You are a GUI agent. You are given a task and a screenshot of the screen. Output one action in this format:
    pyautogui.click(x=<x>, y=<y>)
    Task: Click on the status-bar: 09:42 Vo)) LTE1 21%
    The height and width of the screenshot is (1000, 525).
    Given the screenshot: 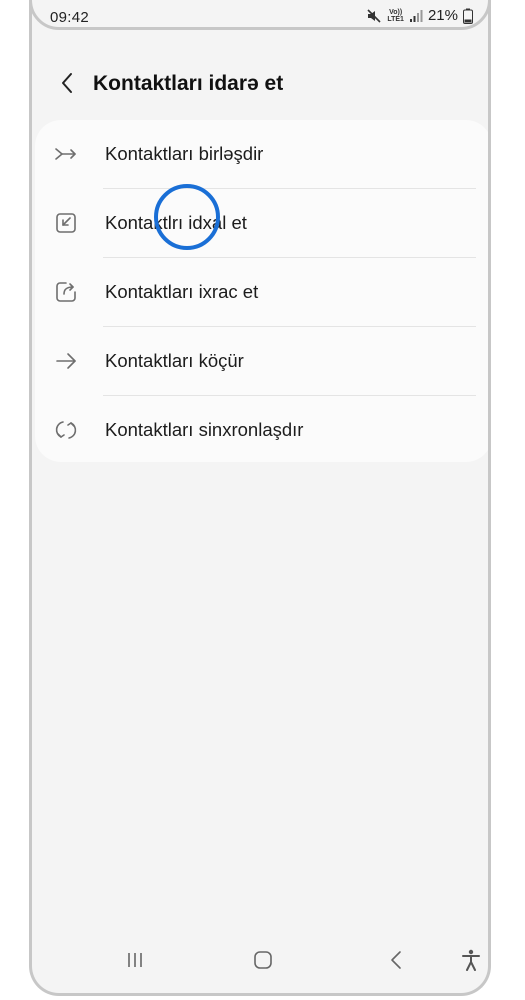 What is the action you would take?
    pyautogui.click(x=260, y=17)
    